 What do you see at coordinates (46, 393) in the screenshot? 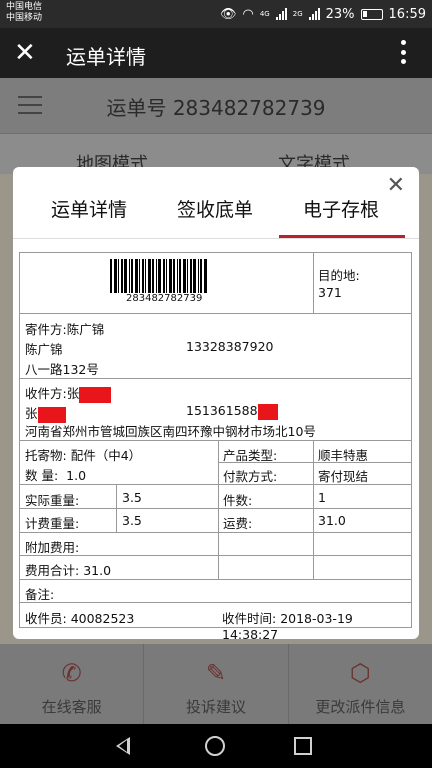
I see `recipient-label: 收件方:` at bounding box center [46, 393].